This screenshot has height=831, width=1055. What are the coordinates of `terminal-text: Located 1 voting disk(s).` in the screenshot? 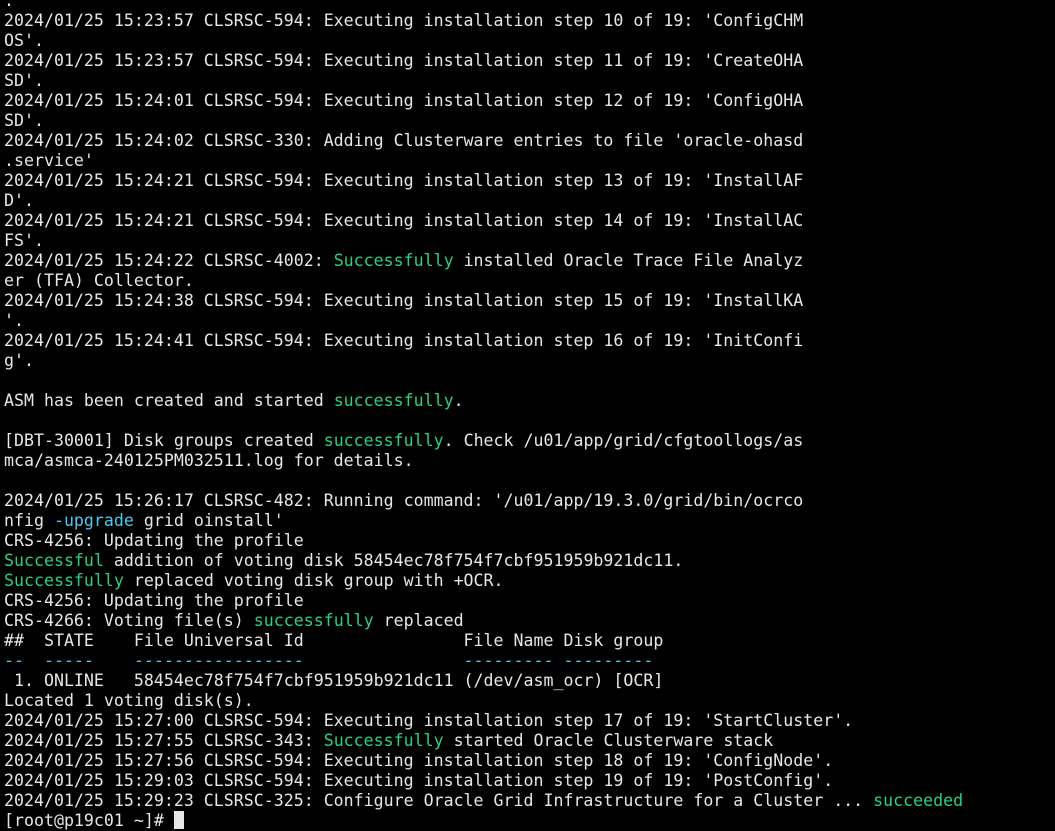 It's located at (129, 700).